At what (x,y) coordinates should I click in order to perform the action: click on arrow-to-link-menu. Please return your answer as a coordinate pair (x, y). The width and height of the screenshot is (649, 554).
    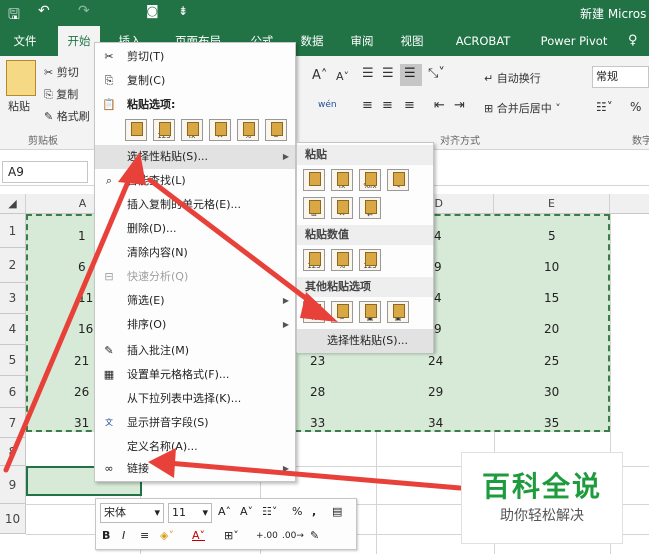
    Looking at the image, I should click on (314, 475).